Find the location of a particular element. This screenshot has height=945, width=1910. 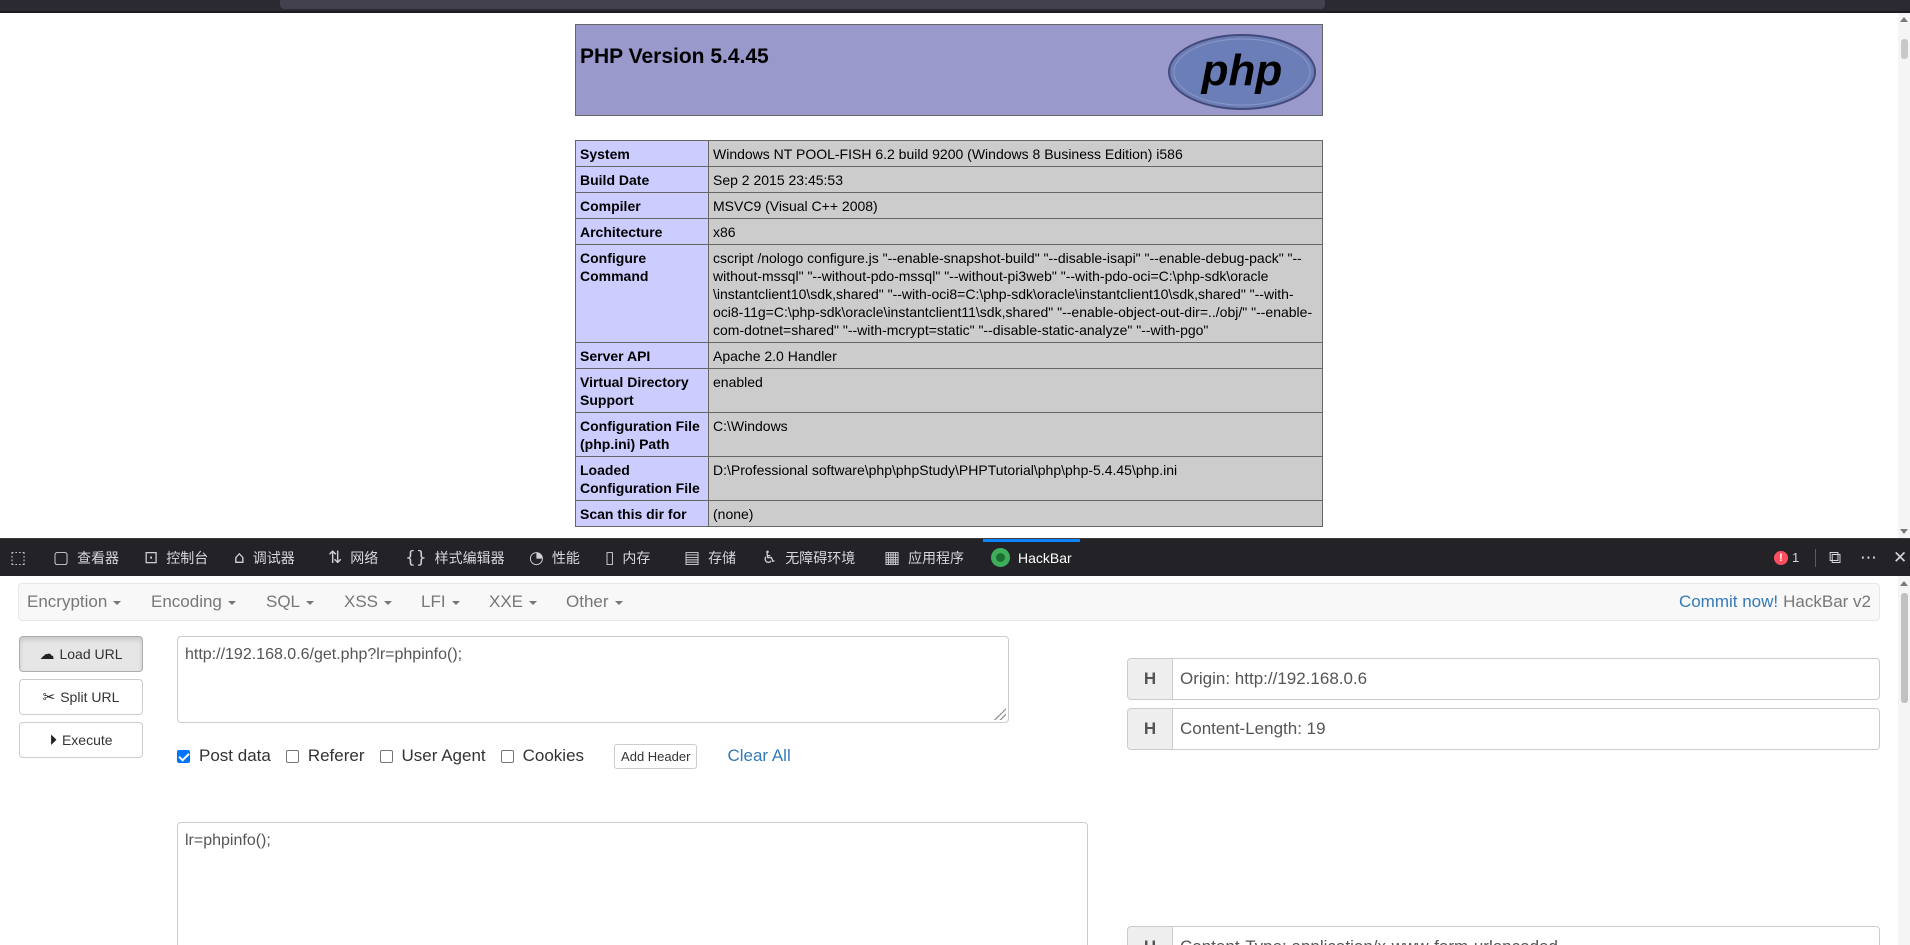

commit-area: Commit now! HackBar v2 is located at coordinates (1775, 602).